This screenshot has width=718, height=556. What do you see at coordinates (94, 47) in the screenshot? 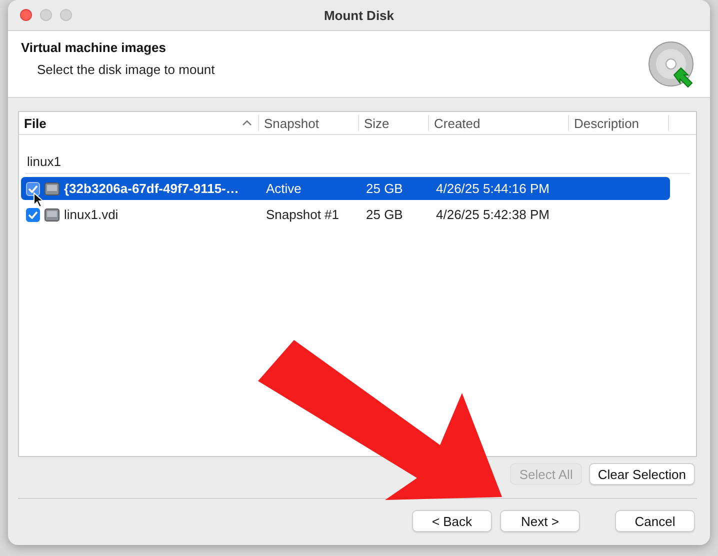
I see `header-title: Virtual machine images` at bounding box center [94, 47].